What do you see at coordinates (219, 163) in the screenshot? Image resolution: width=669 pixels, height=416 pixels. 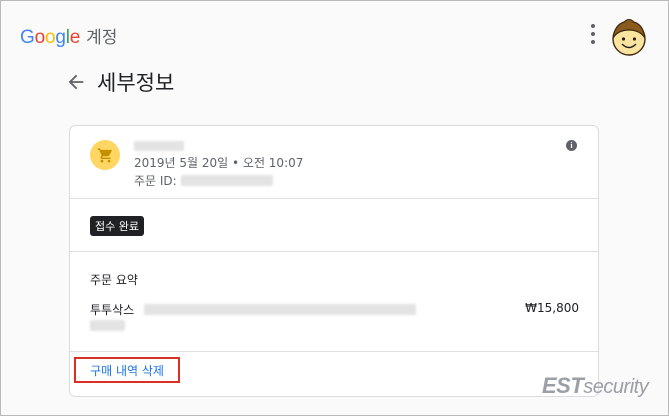 I see `order-date: 2019년 5월 20일 • 오전 10:07` at bounding box center [219, 163].